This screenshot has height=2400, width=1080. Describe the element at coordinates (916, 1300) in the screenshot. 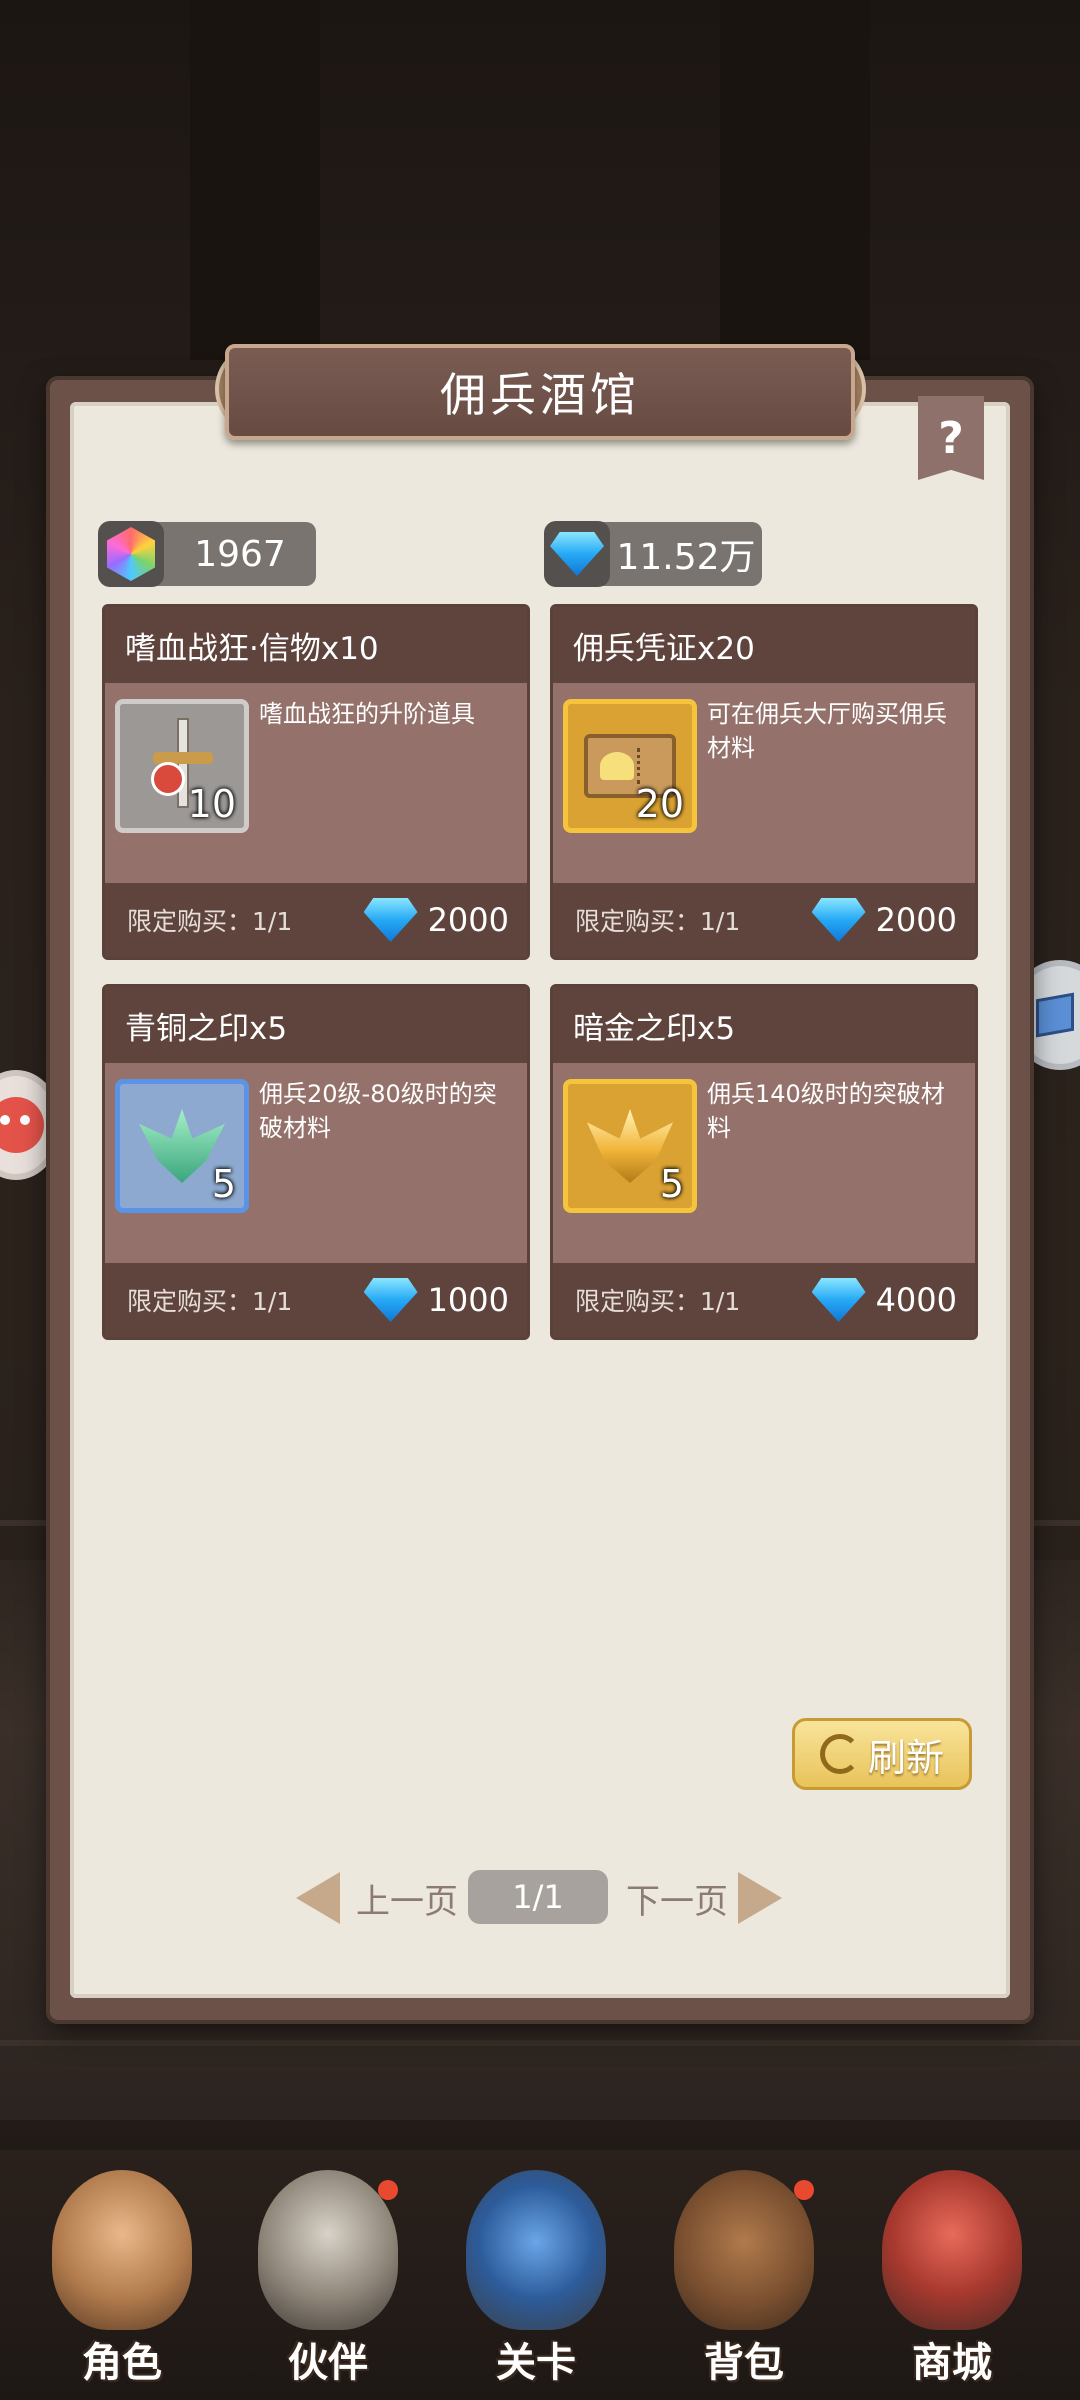

I see `item-price: 4000` at that location.